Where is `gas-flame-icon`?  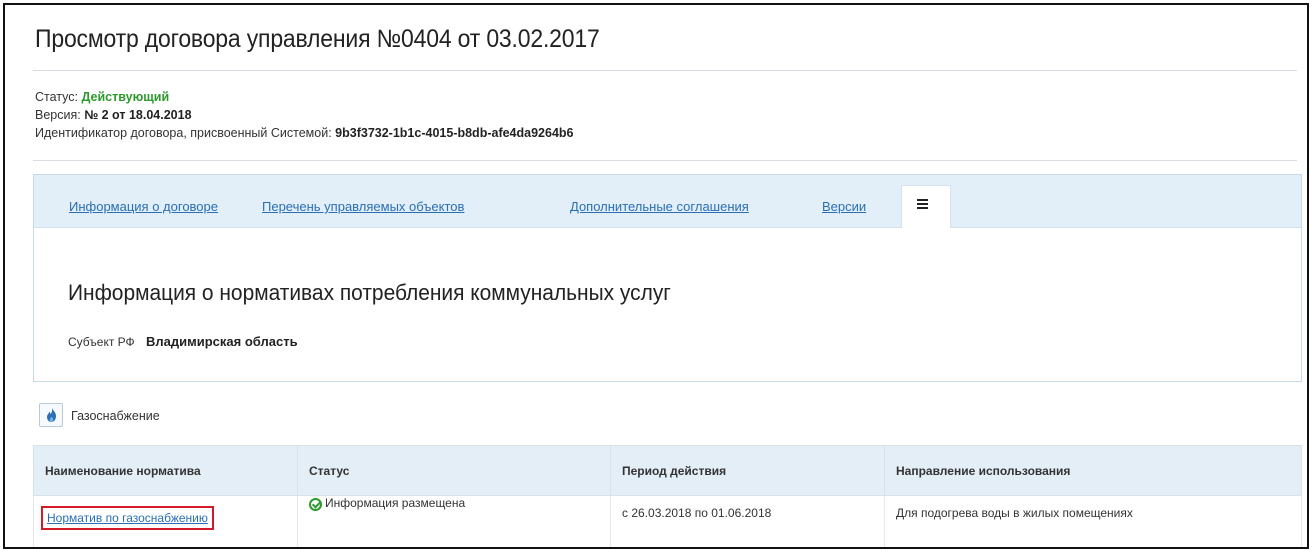 gas-flame-icon is located at coordinates (51, 415).